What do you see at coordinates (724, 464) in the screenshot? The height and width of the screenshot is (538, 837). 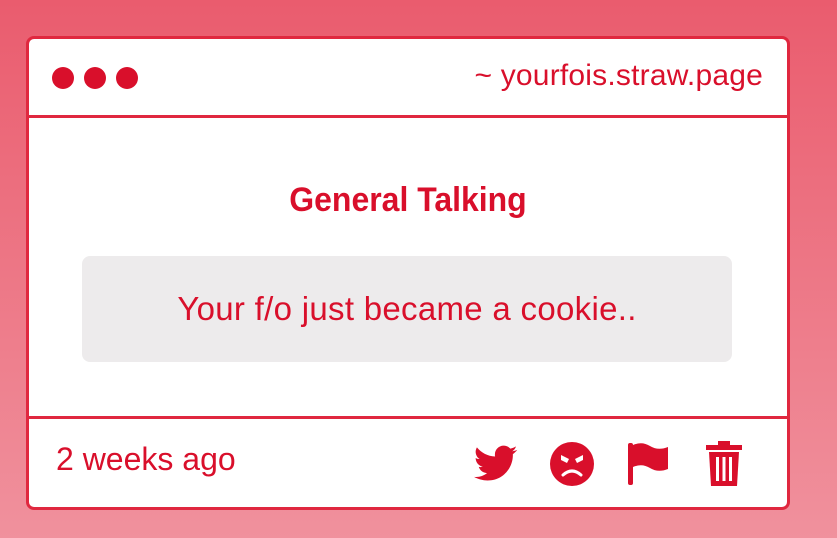 I see `trash-icon` at bounding box center [724, 464].